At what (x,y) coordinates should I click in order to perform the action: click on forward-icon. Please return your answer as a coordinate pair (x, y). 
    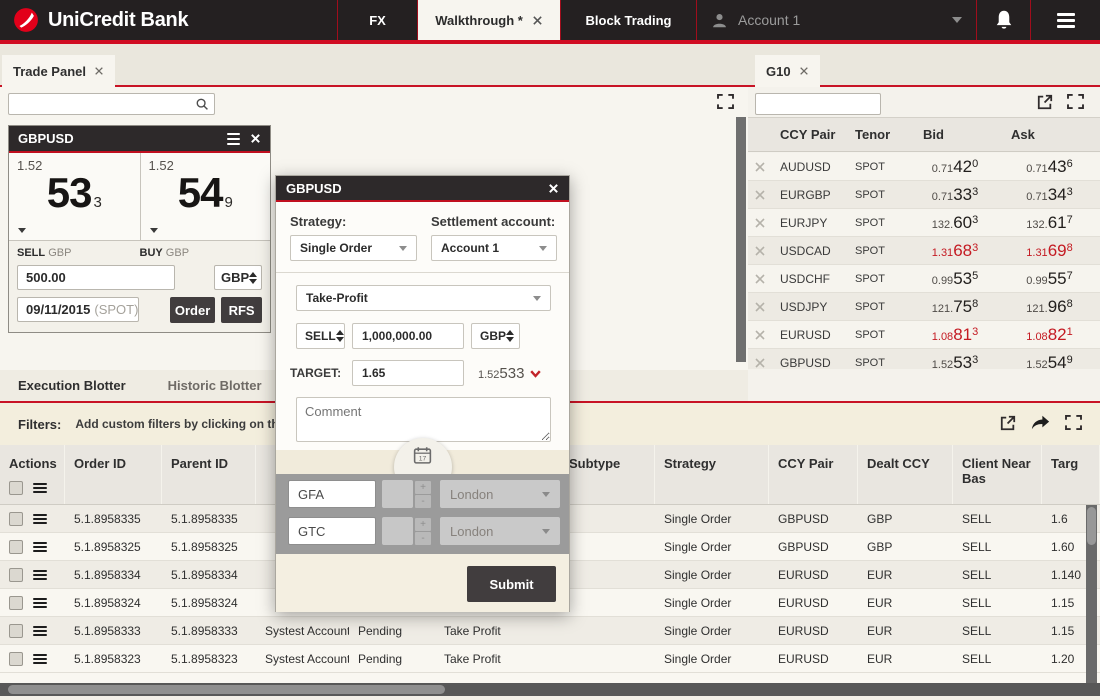
    Looking at the image, I should click on (1040, 423).